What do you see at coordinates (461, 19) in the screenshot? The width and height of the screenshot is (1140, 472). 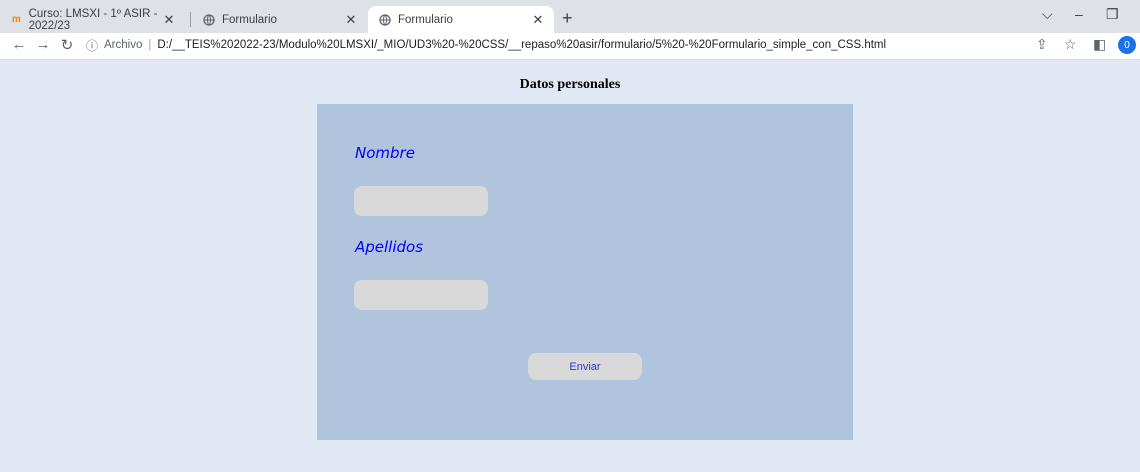 I see `tab-formulario-active: Formulario ✕` at bounding box center [461, 19].